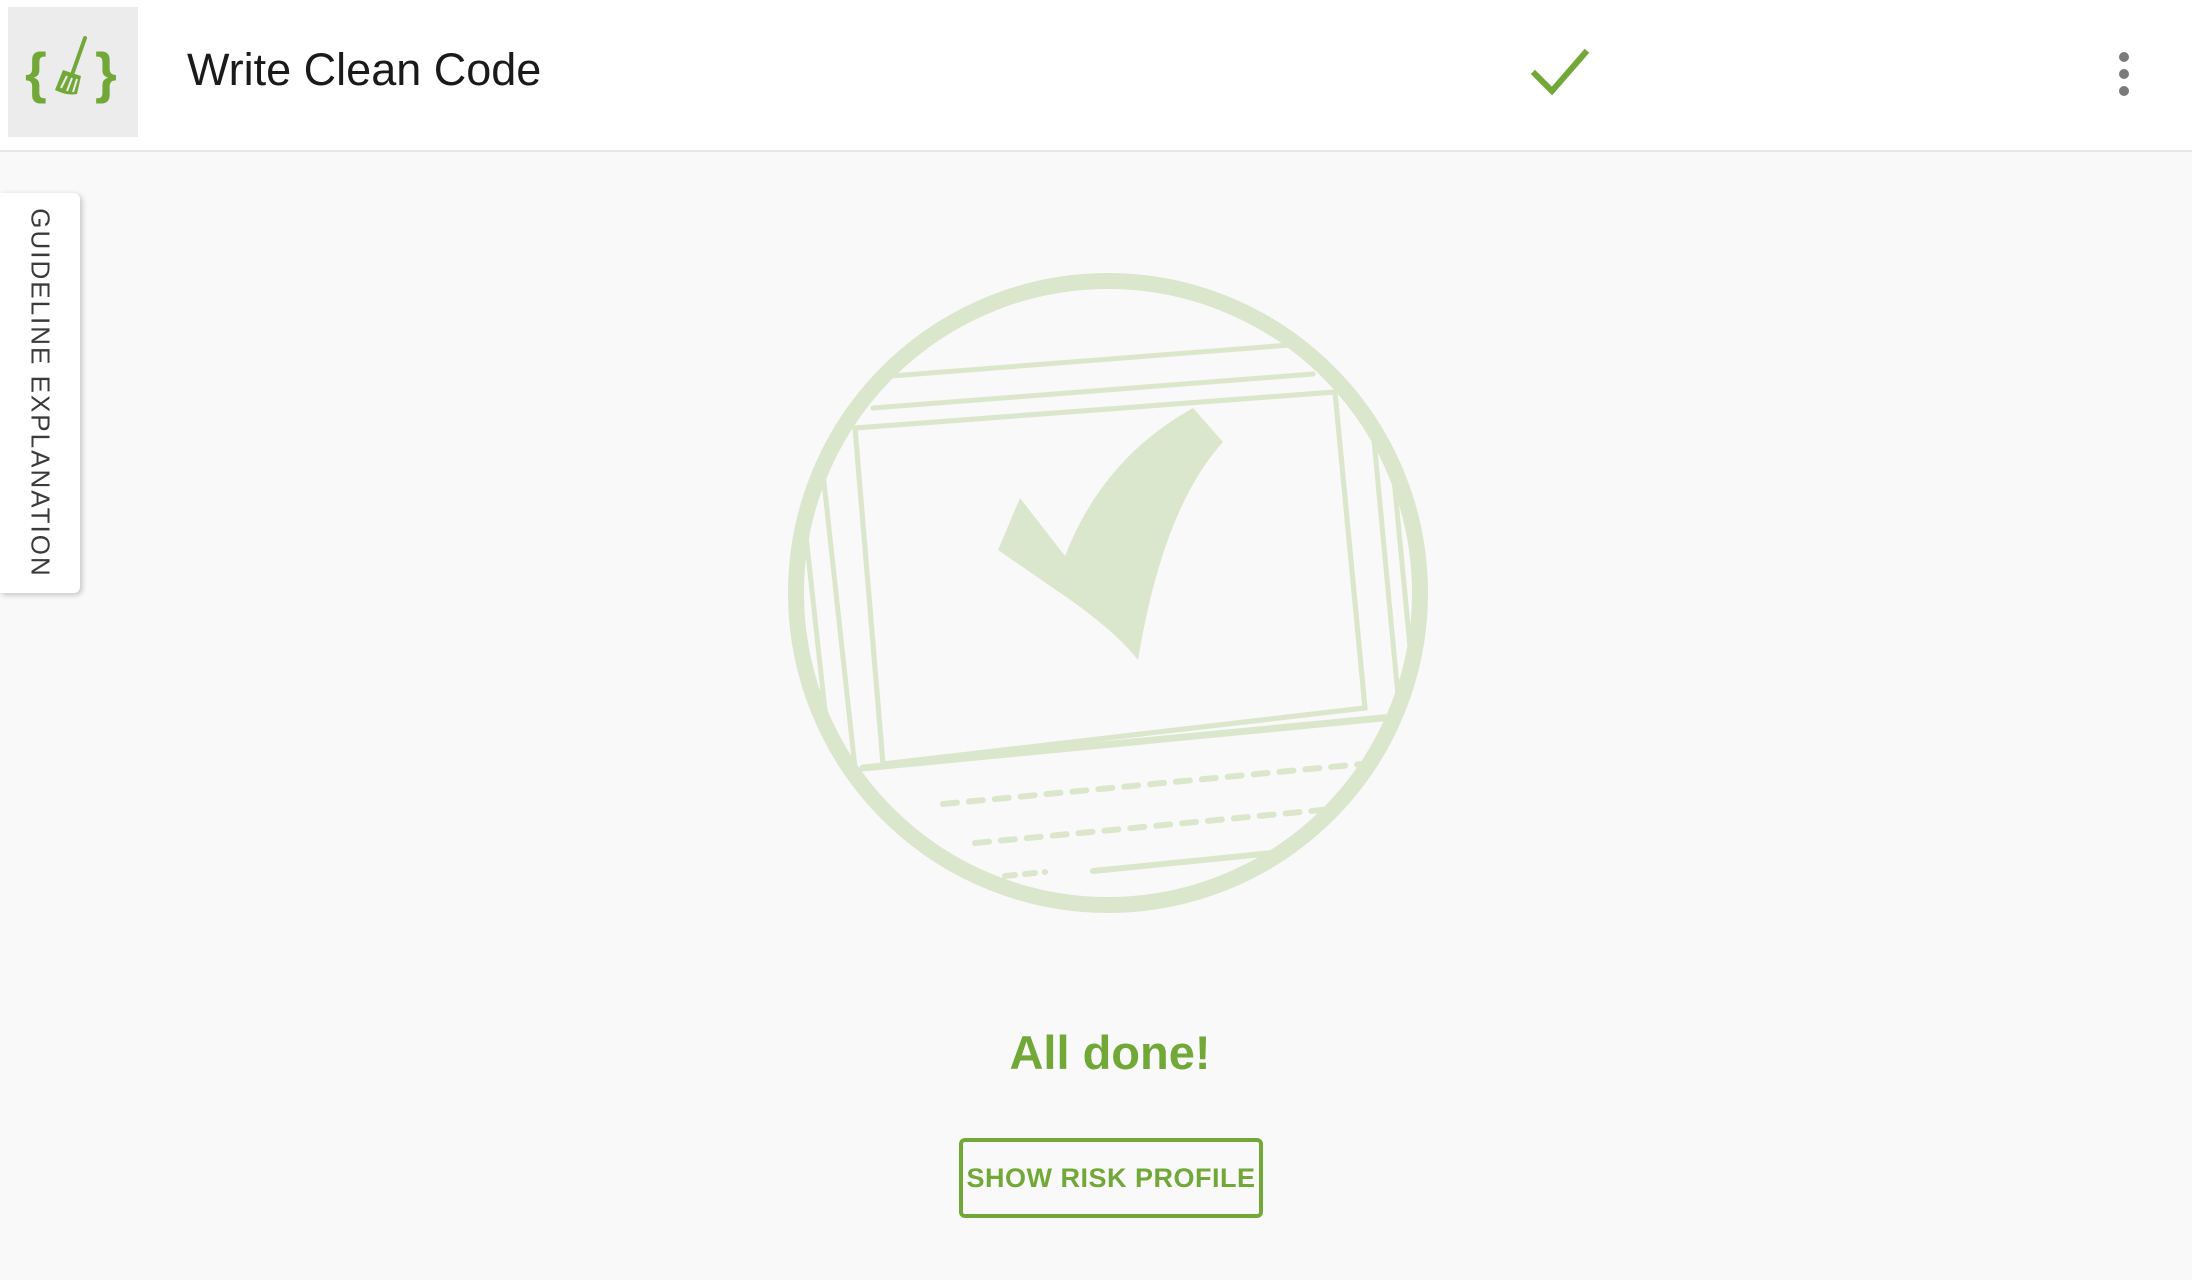 The image size is (2192, 1280). I want to click on side-tab-label: GUIDELINE EXPLANATION, so click(40, 393).